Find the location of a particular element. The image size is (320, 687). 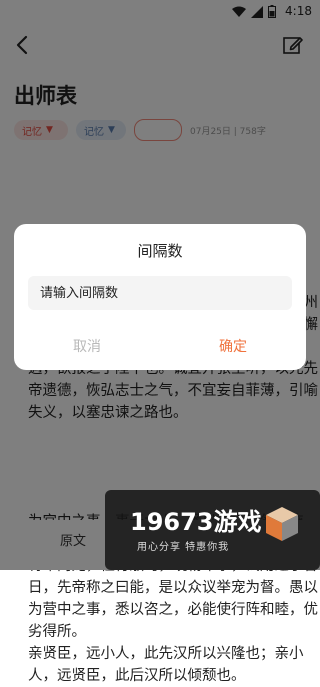

watermark-title: 19673游戏 is located at coordinates (196, 522).